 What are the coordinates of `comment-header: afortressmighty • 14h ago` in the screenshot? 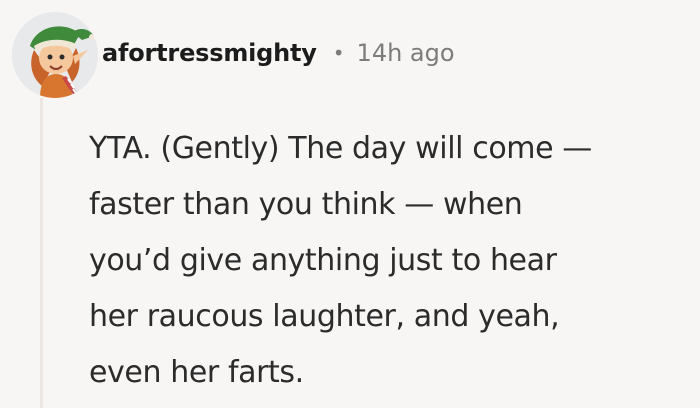 It's located at (278, 53).